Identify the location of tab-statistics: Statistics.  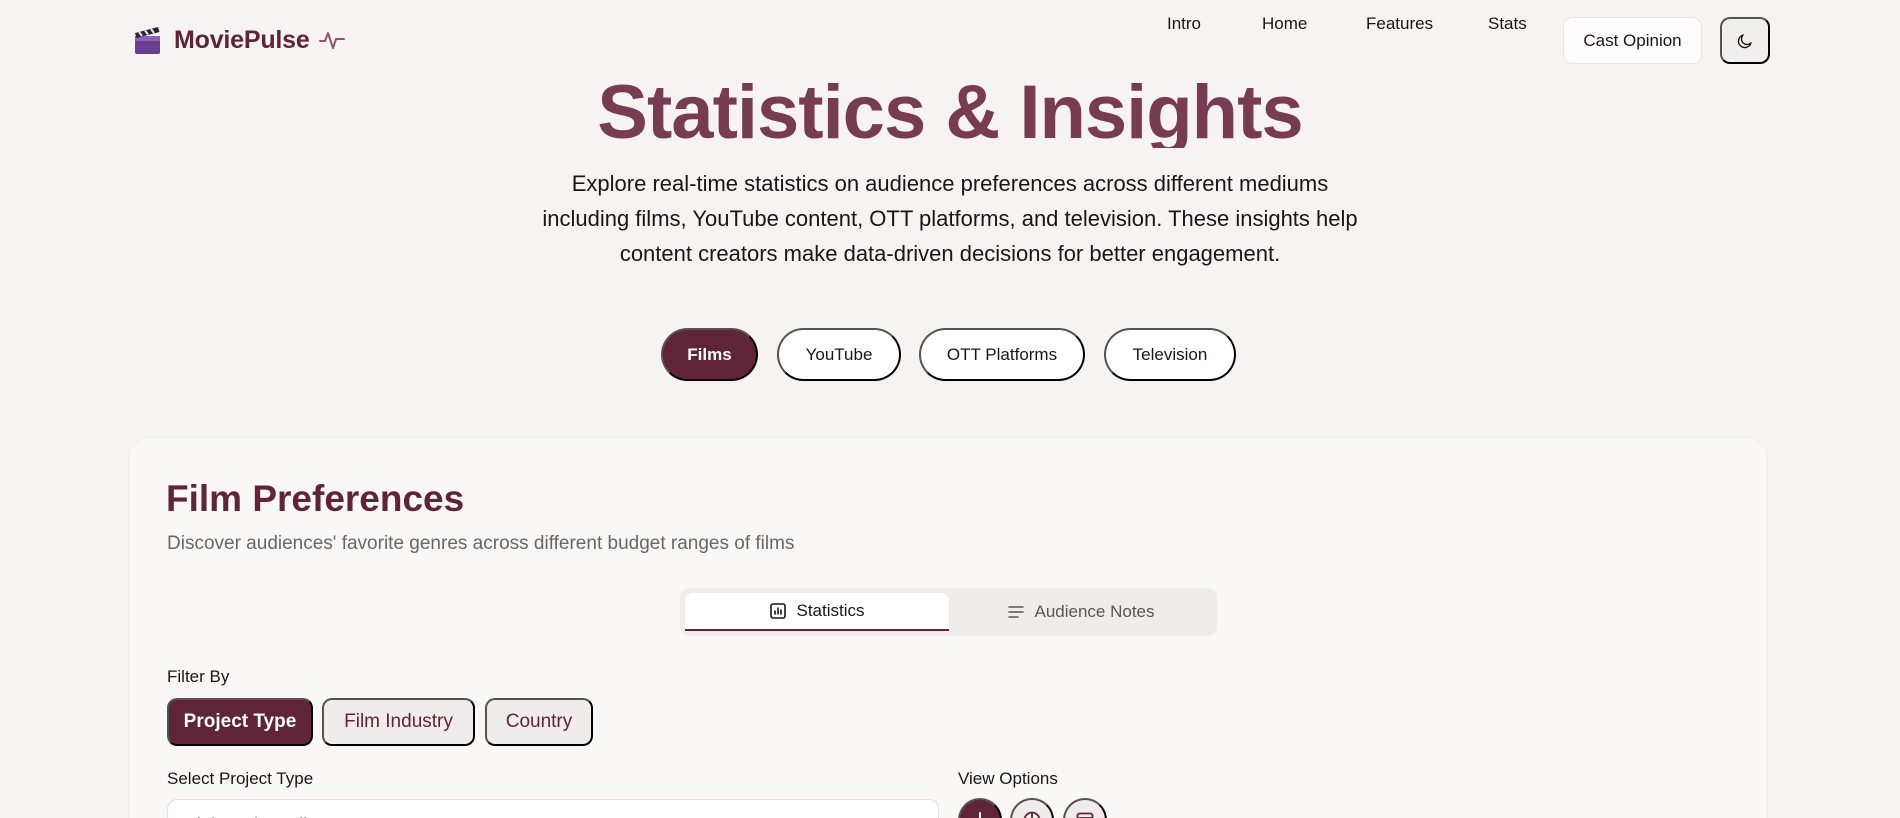
(817, 612).